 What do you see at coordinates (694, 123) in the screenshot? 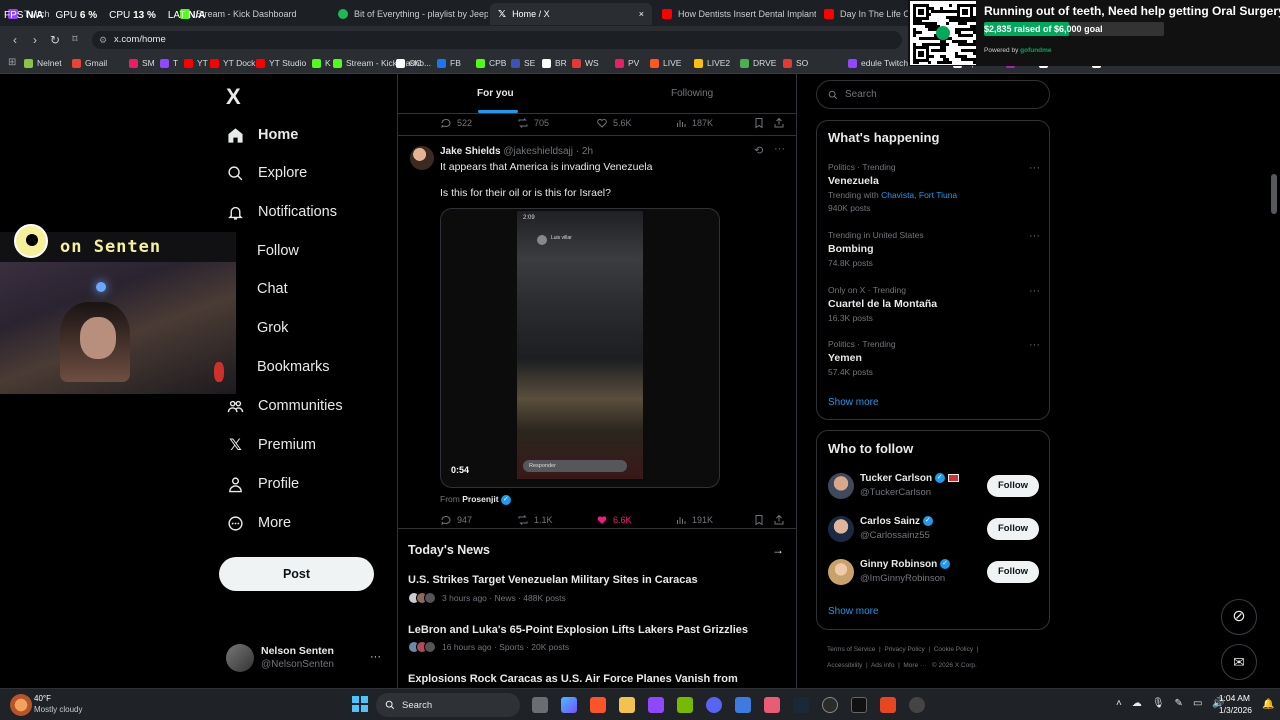
I see `views-button: 187K` at bounding box center [694, 123].